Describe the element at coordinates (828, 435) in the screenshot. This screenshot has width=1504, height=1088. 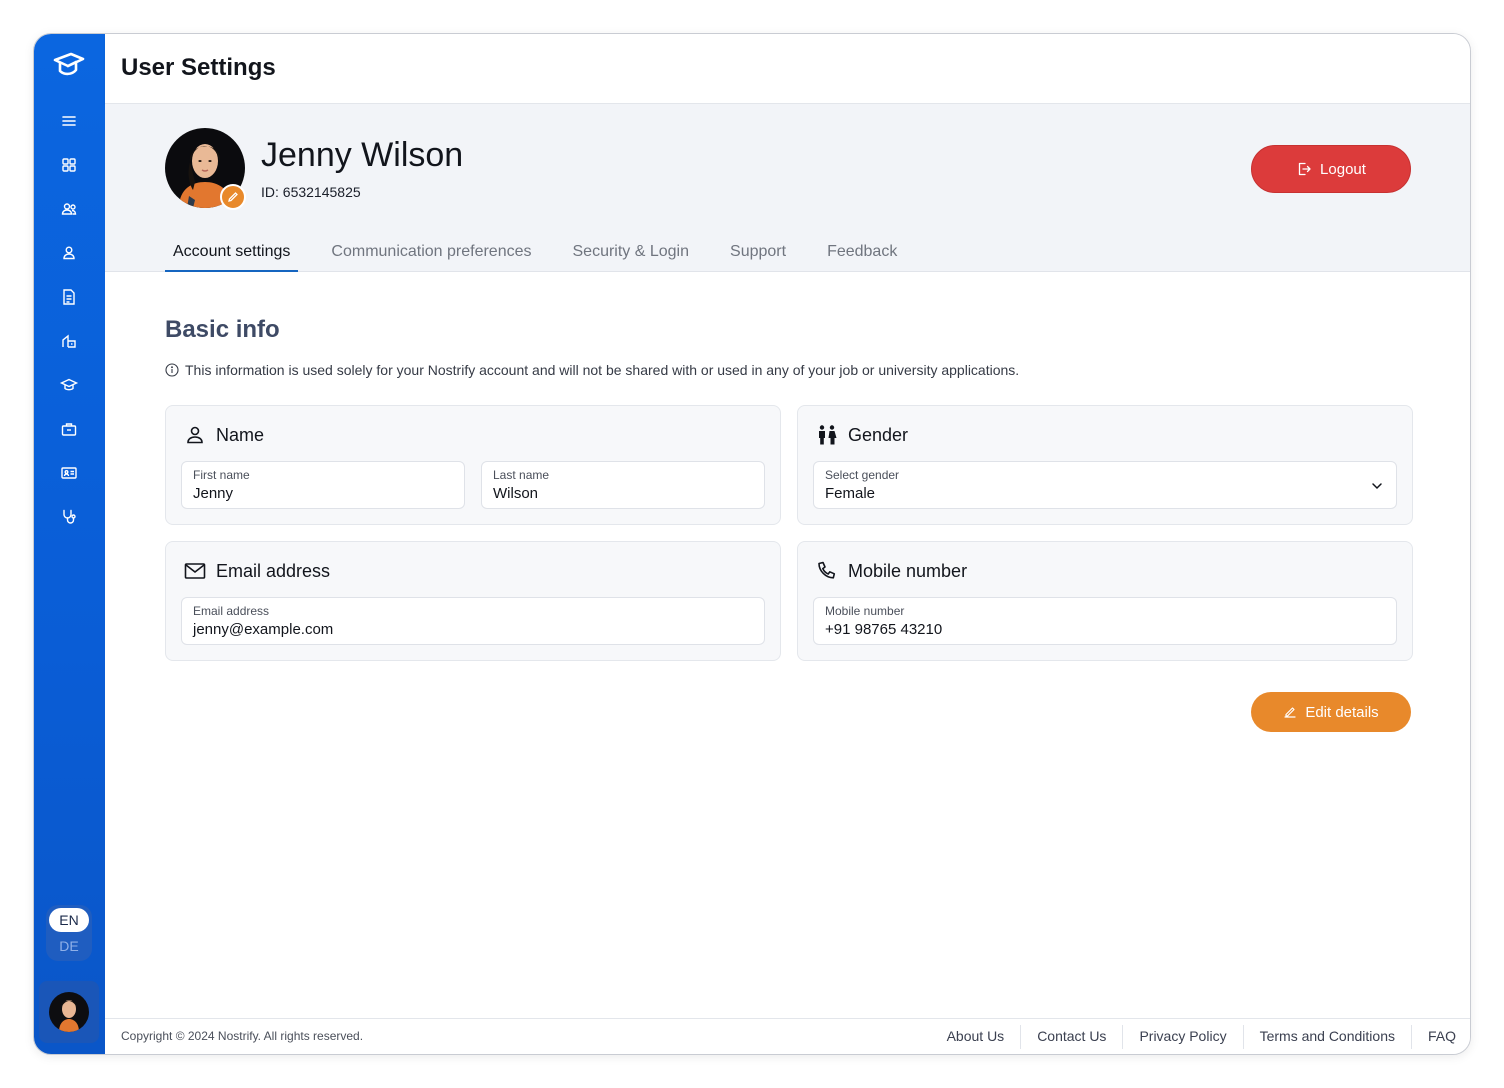
I see `gender-icon` at that location.